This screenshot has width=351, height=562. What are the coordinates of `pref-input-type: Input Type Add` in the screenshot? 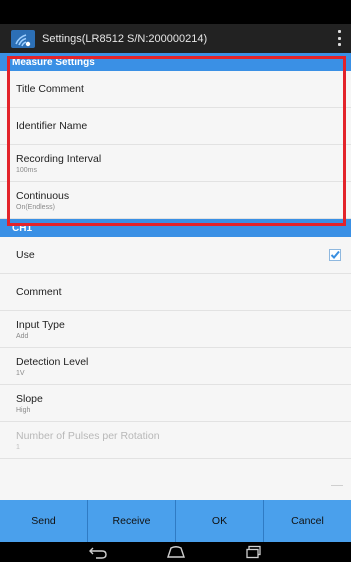 It's located at (175, 329).